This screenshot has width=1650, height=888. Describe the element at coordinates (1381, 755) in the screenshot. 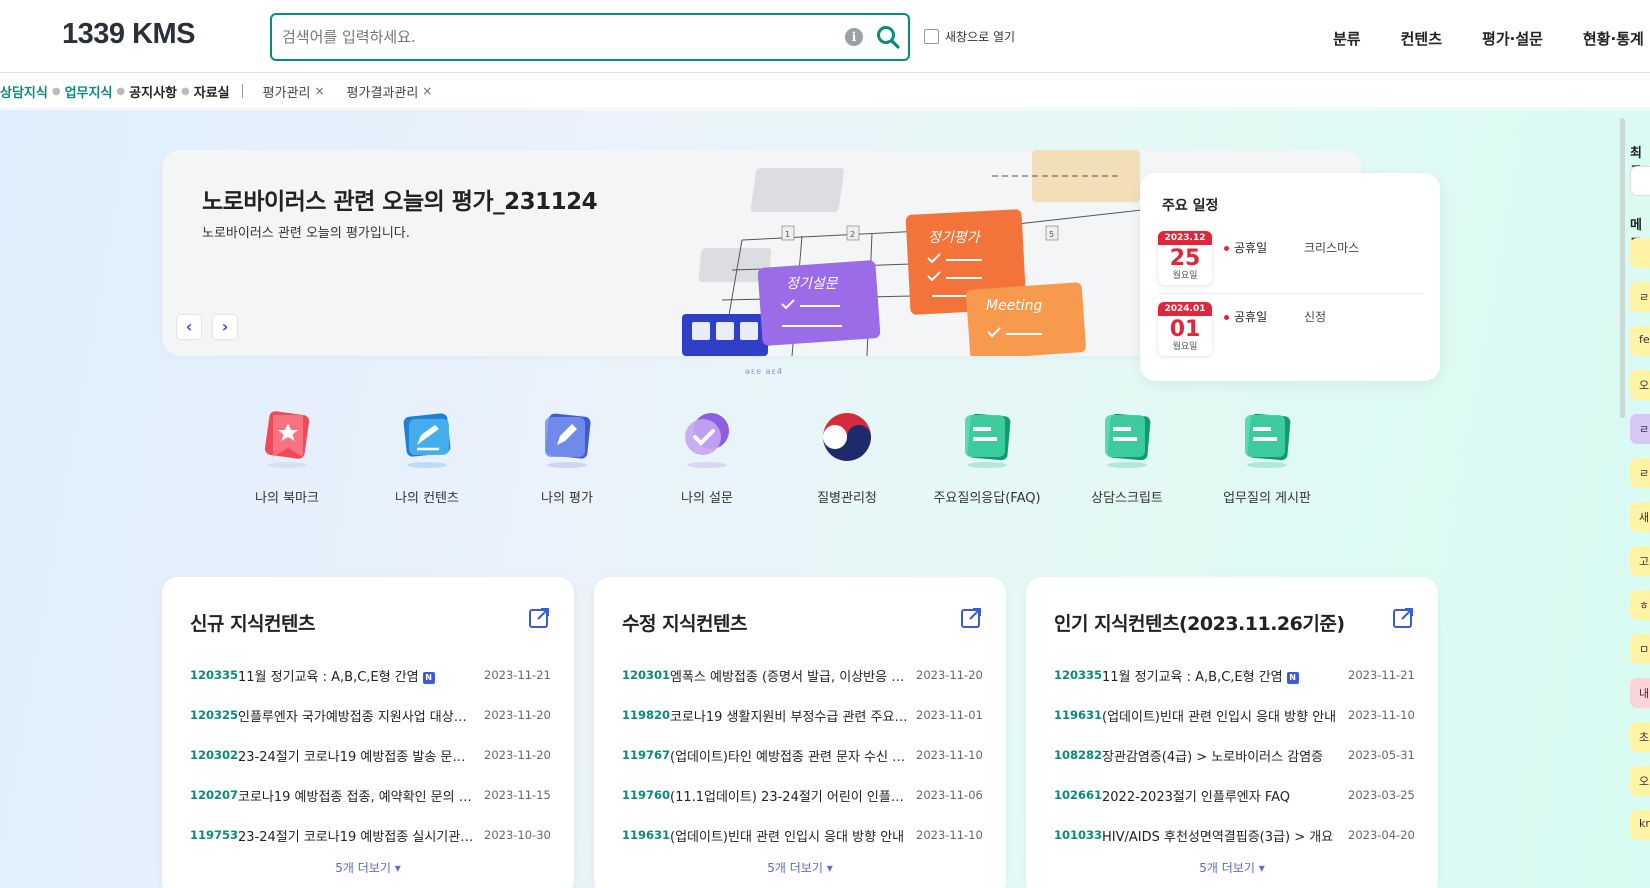

I see `content-date: 2023-05-31` at that location.